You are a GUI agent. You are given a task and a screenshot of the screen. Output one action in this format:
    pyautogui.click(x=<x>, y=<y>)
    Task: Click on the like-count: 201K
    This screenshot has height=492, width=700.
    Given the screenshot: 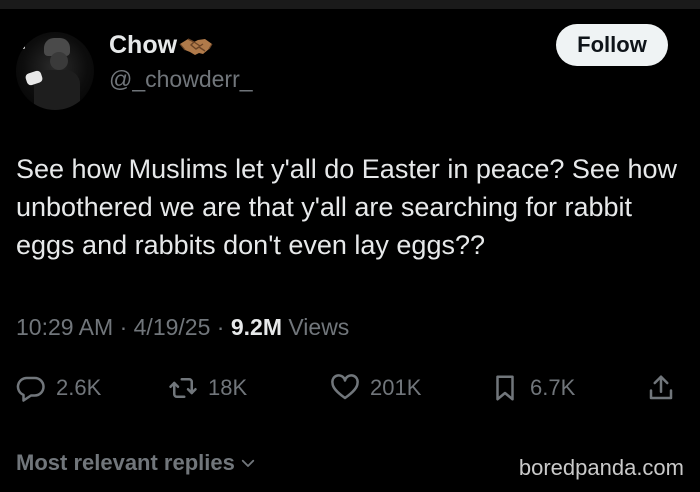 What is the action you would take?
    pyautogui.click(x=396, y=387)
    